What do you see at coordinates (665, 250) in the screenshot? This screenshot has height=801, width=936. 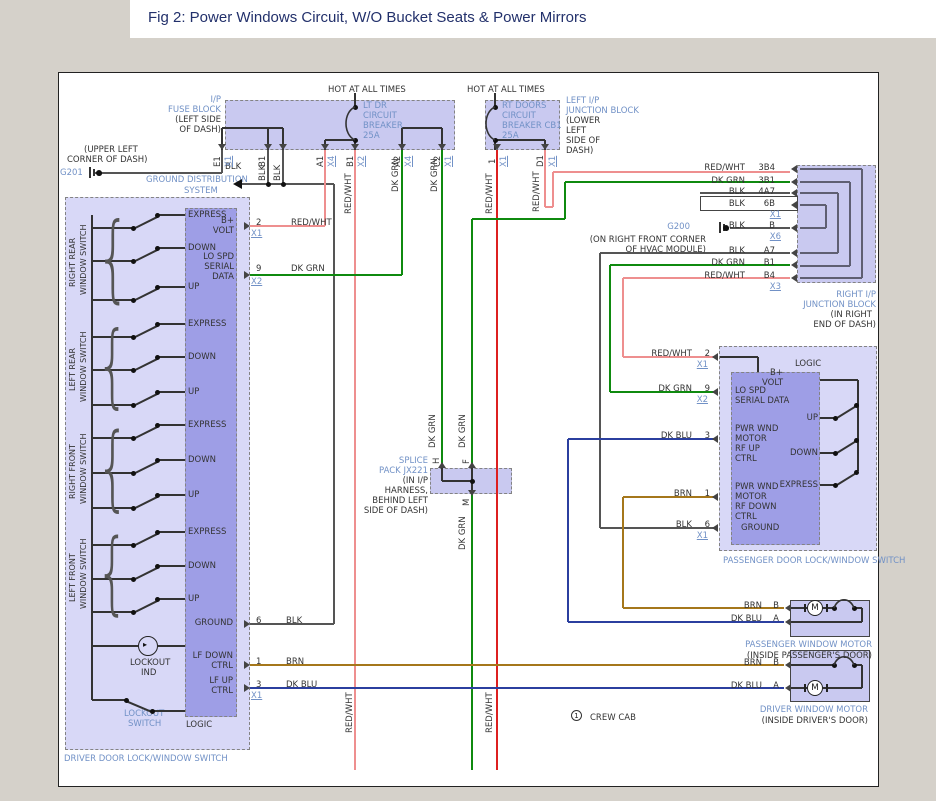 I see `label-of-hvac-module-: OF HVAC MODULE)` at bounding box center [665, 250].